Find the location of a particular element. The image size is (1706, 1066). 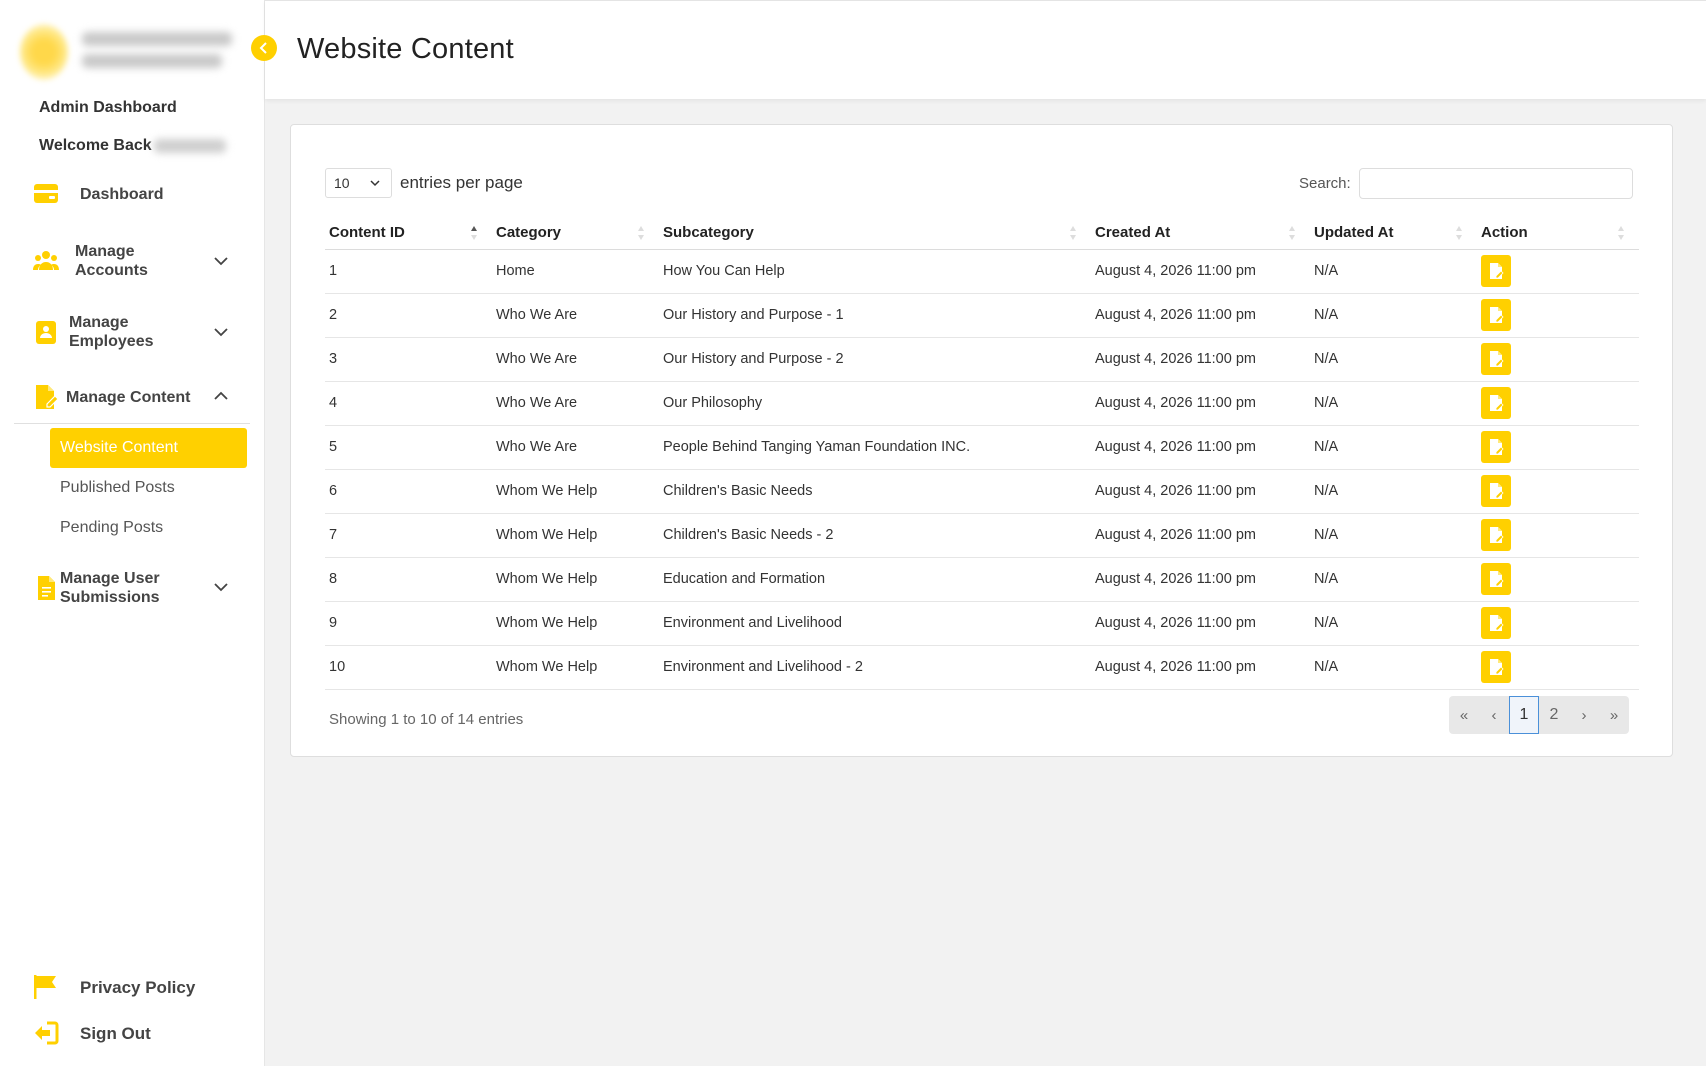

pagination-page-2: 2 is located at coordinates (1554, 715).